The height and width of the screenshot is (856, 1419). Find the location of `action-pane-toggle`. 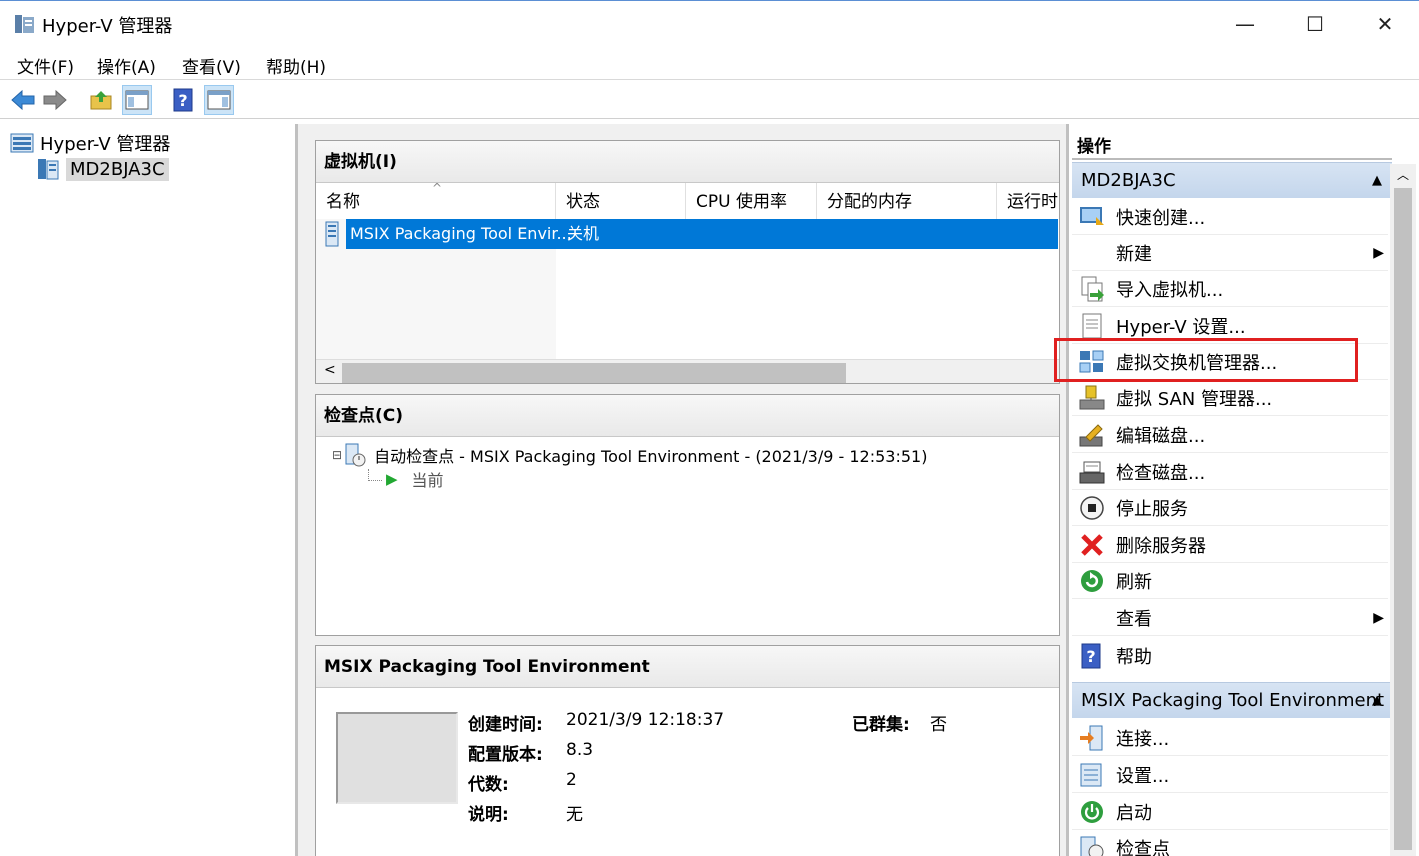

action-pane-toggle is located at coordinates (219, 100).